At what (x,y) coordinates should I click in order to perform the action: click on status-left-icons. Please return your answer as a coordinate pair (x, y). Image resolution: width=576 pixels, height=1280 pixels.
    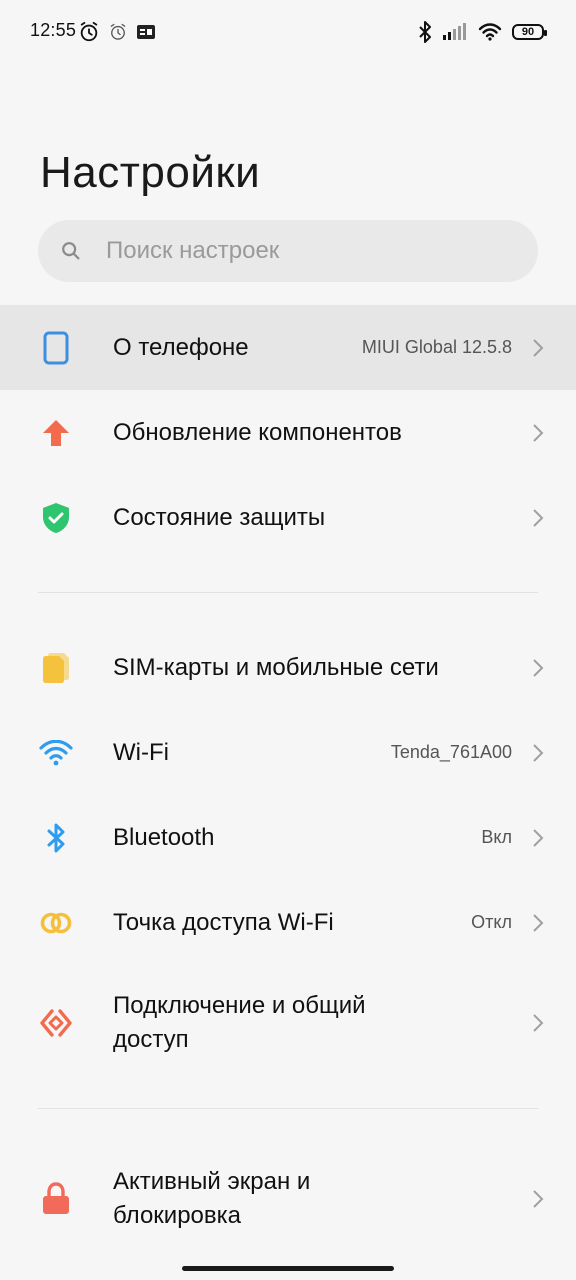
    Looking at the image, I should click on (117, 32).